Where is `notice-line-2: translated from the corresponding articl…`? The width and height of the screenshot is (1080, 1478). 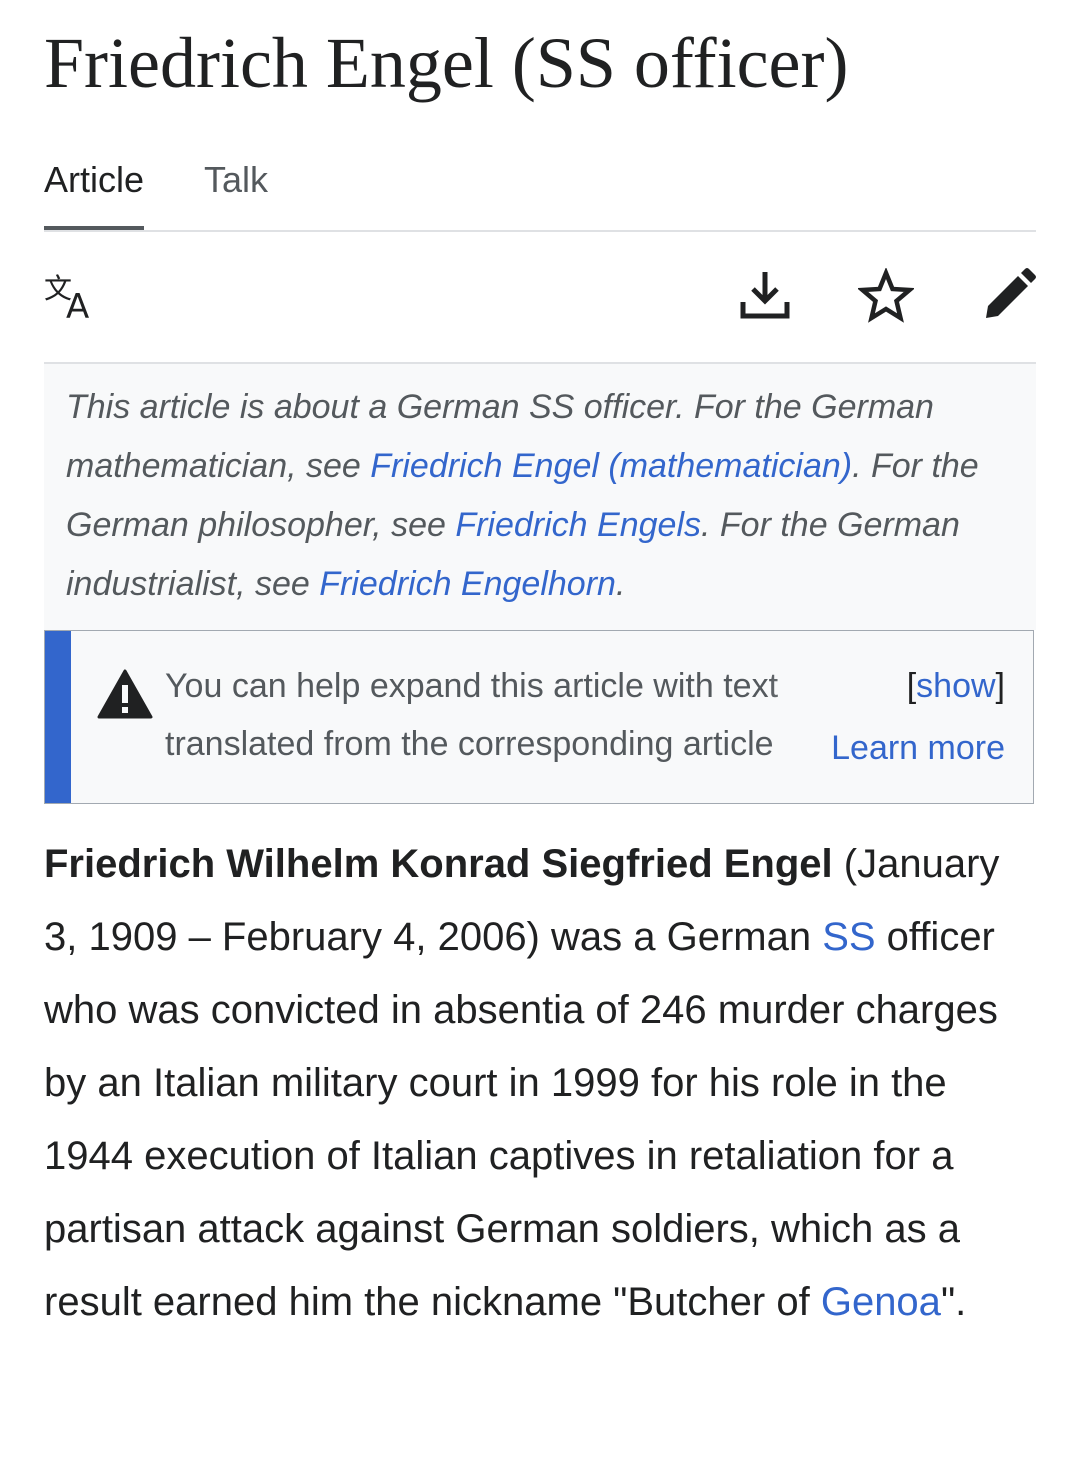
notice-line-2: translated from the corresponding articl… is located at coordinates (469, 744).